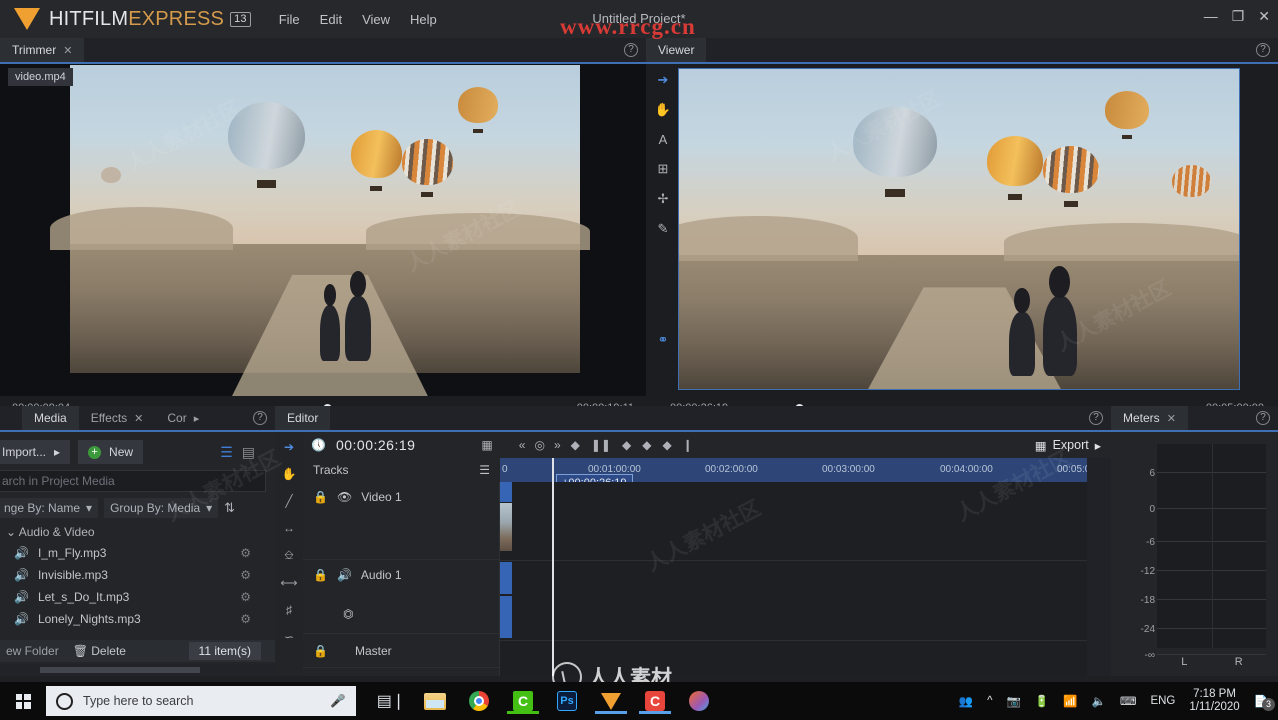 The height and width of the screenshot is (720, 1278). Describe the element at coordinates (486, 445) in the screenshot. I see `add-track-icon: ▦` at that location.